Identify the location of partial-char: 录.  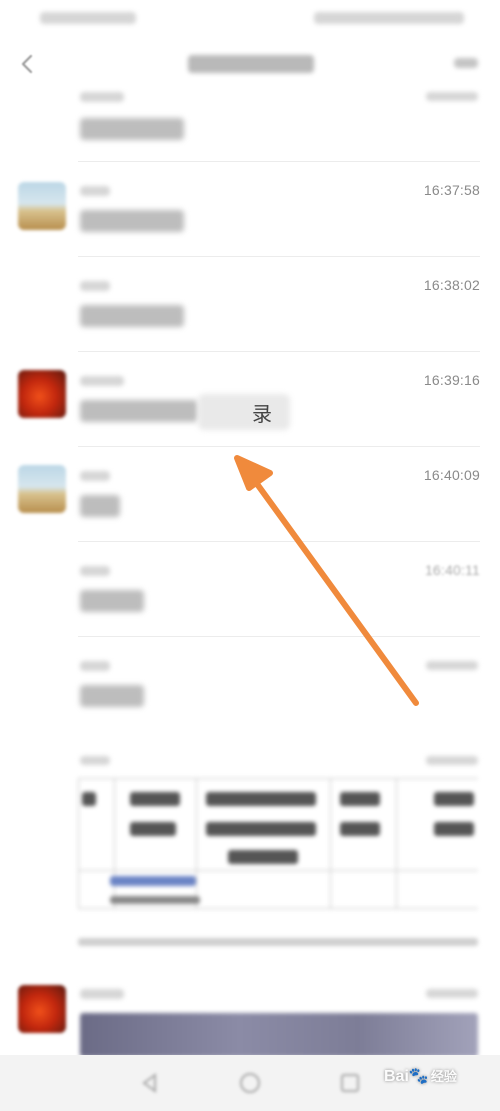
(262, 415).